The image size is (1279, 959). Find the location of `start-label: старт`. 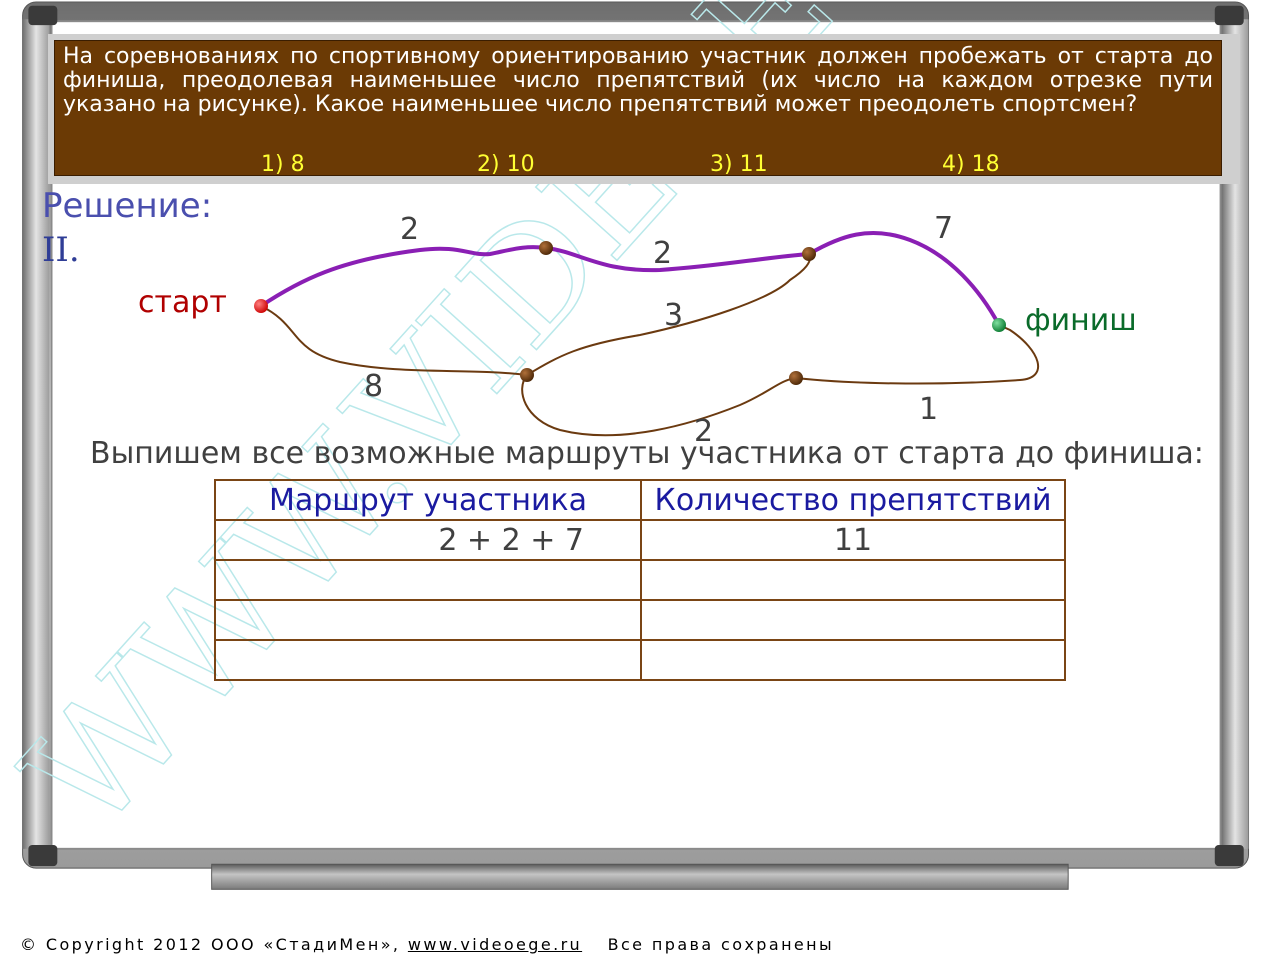

start-label: старт is located at coordinates (182, 302).